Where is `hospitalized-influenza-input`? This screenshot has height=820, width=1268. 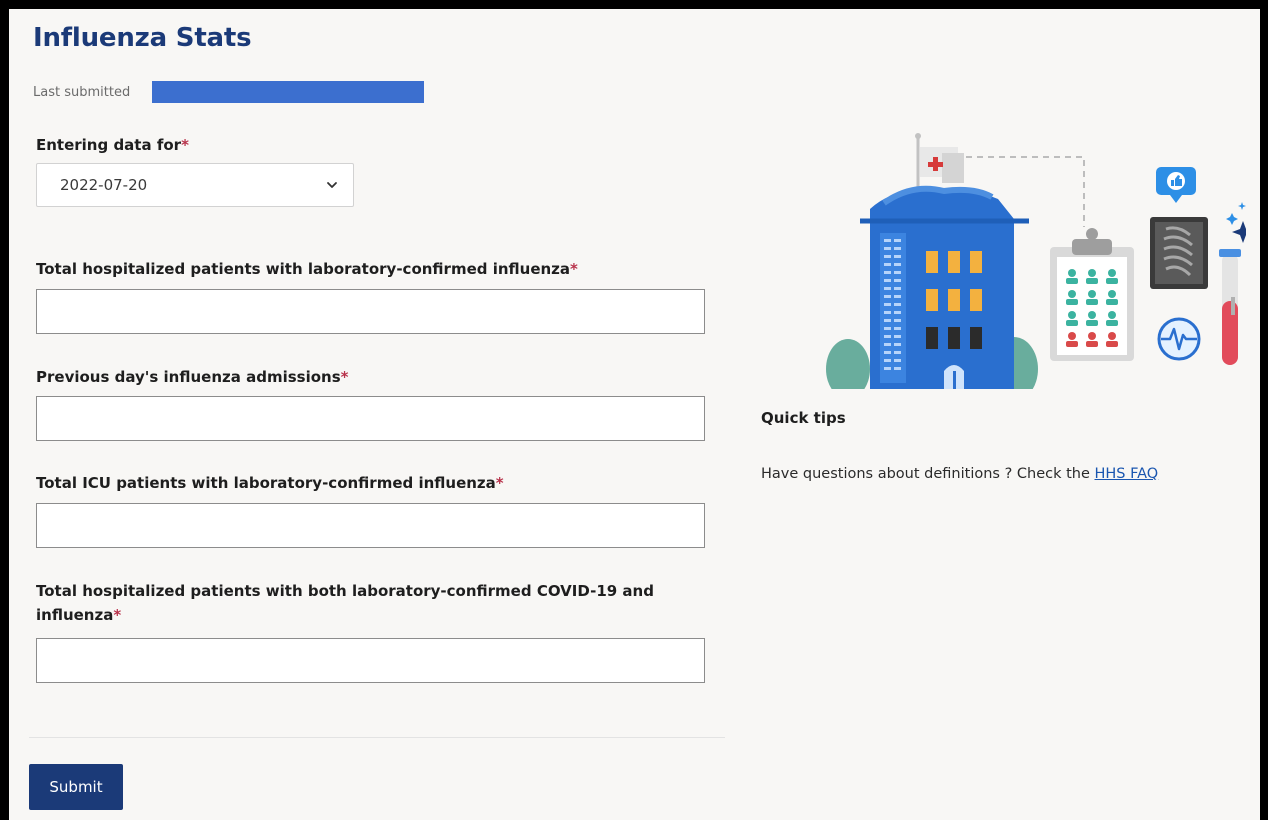
hospitalized-influenza-input is located at coordinates (370, 311).